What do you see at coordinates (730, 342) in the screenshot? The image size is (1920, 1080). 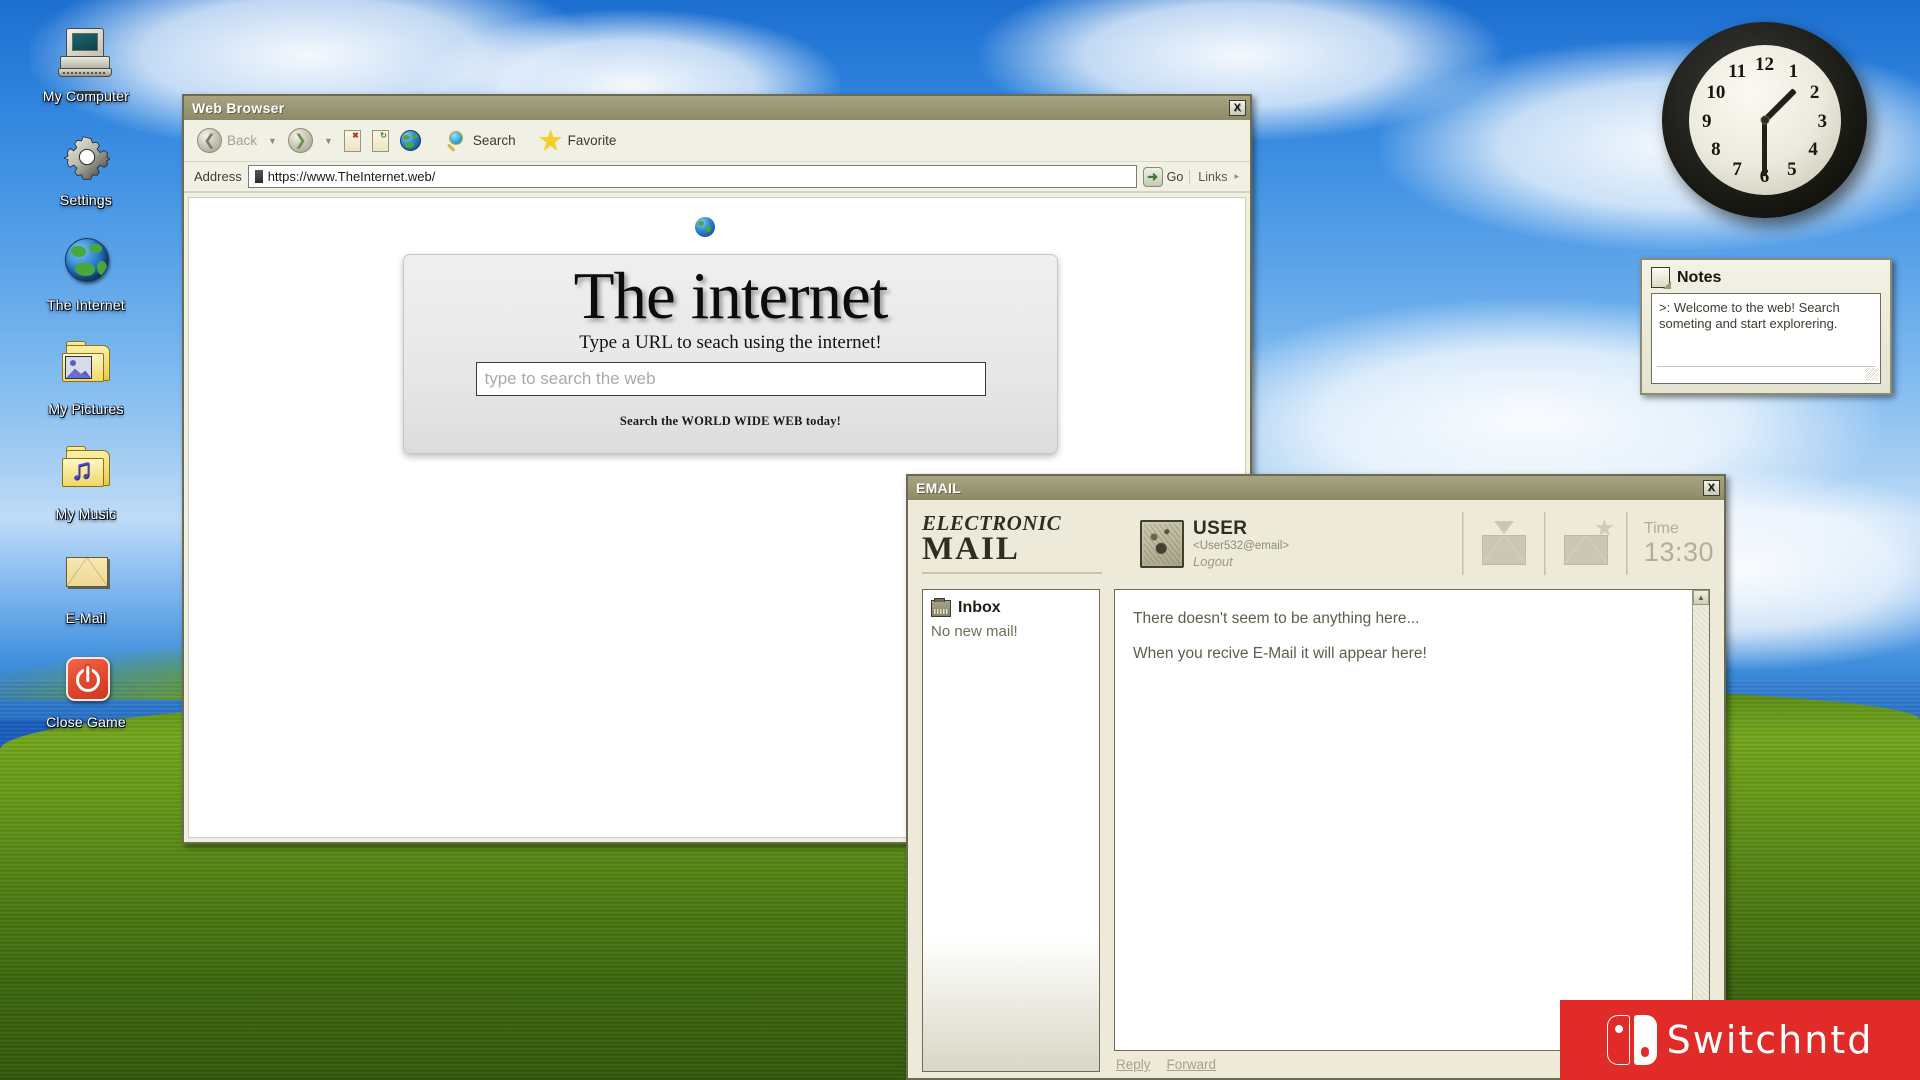 I see `internet-subtitle: Type a URL to seach using the internet!` at bounding box center [730, 342].